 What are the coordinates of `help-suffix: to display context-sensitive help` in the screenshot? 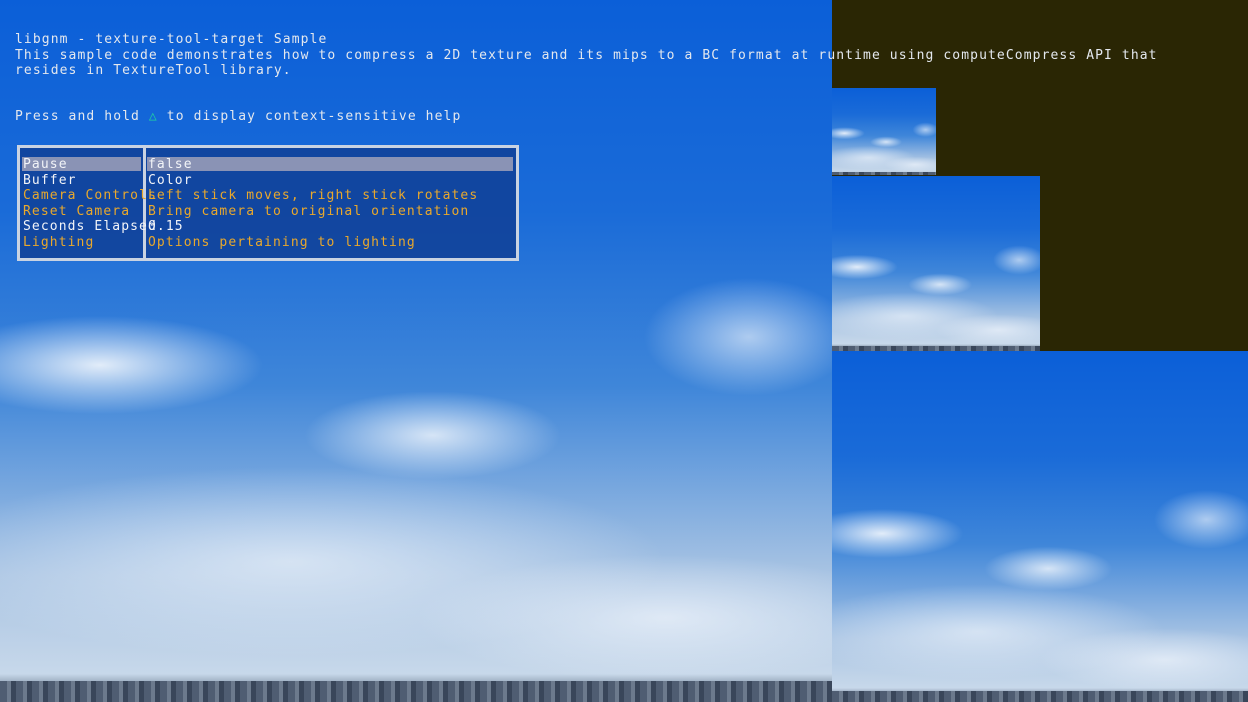 It's located at (314, 116).